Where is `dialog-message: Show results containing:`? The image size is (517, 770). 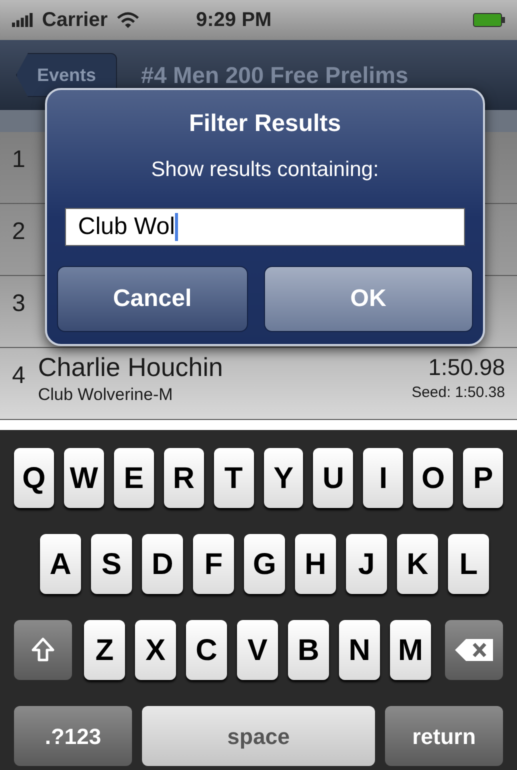 dialog-message: Show results containing: is located at coordinates (265, 170).